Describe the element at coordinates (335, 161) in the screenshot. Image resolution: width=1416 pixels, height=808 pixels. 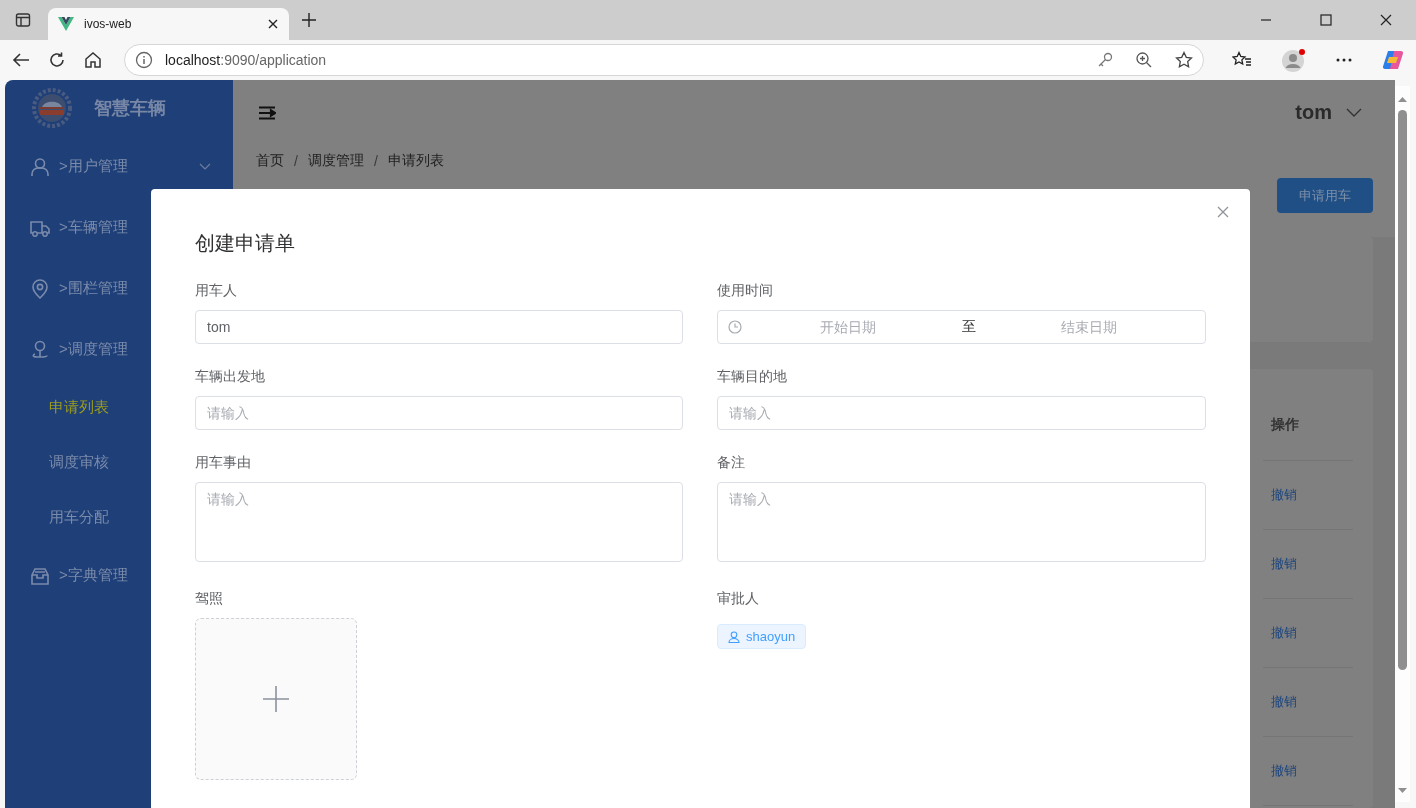
I see `breadcrumb-link: 调度管理` at that location.